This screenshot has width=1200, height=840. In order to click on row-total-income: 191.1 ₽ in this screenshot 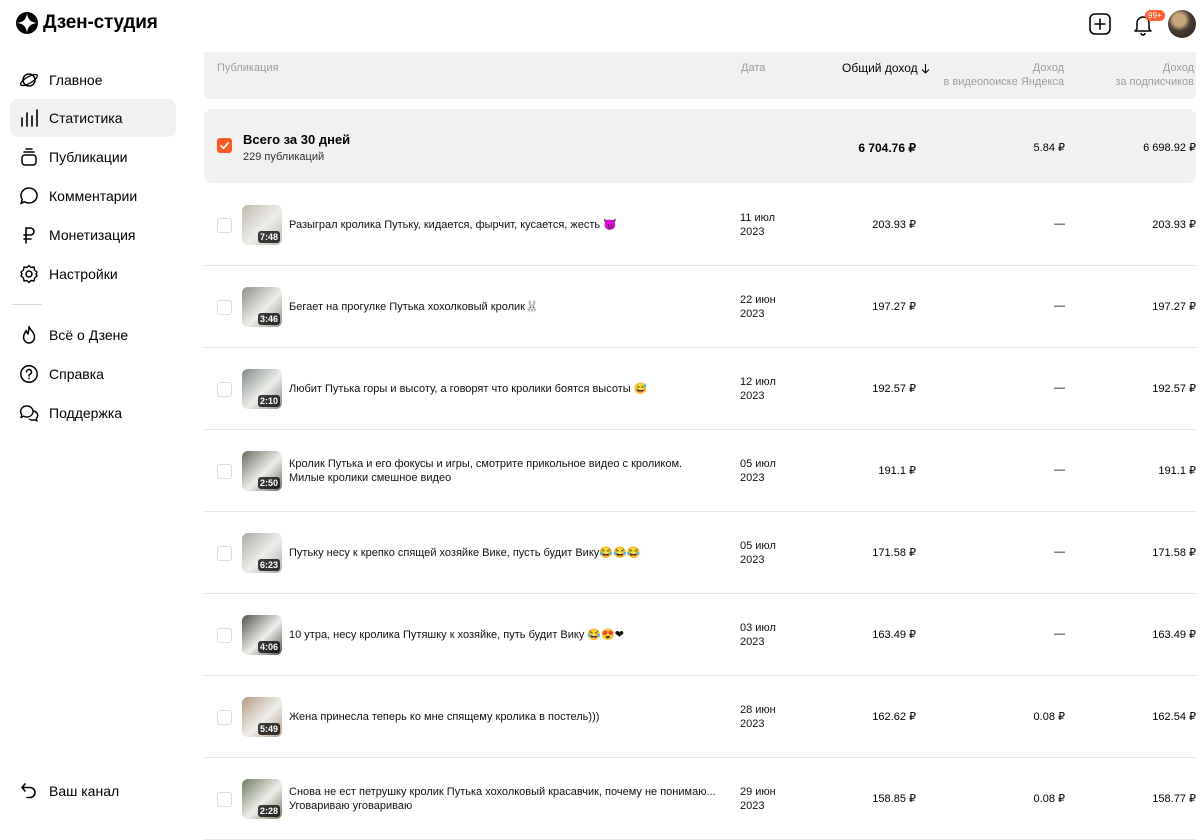, I will do `click(897, 471)`.